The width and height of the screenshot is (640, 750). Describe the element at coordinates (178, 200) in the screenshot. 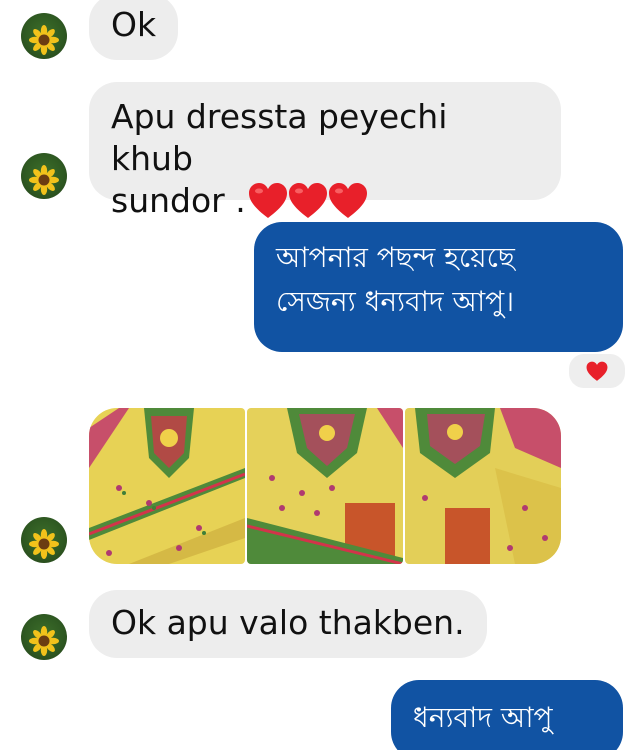

I see `message-text-line: sundor .` at that location.